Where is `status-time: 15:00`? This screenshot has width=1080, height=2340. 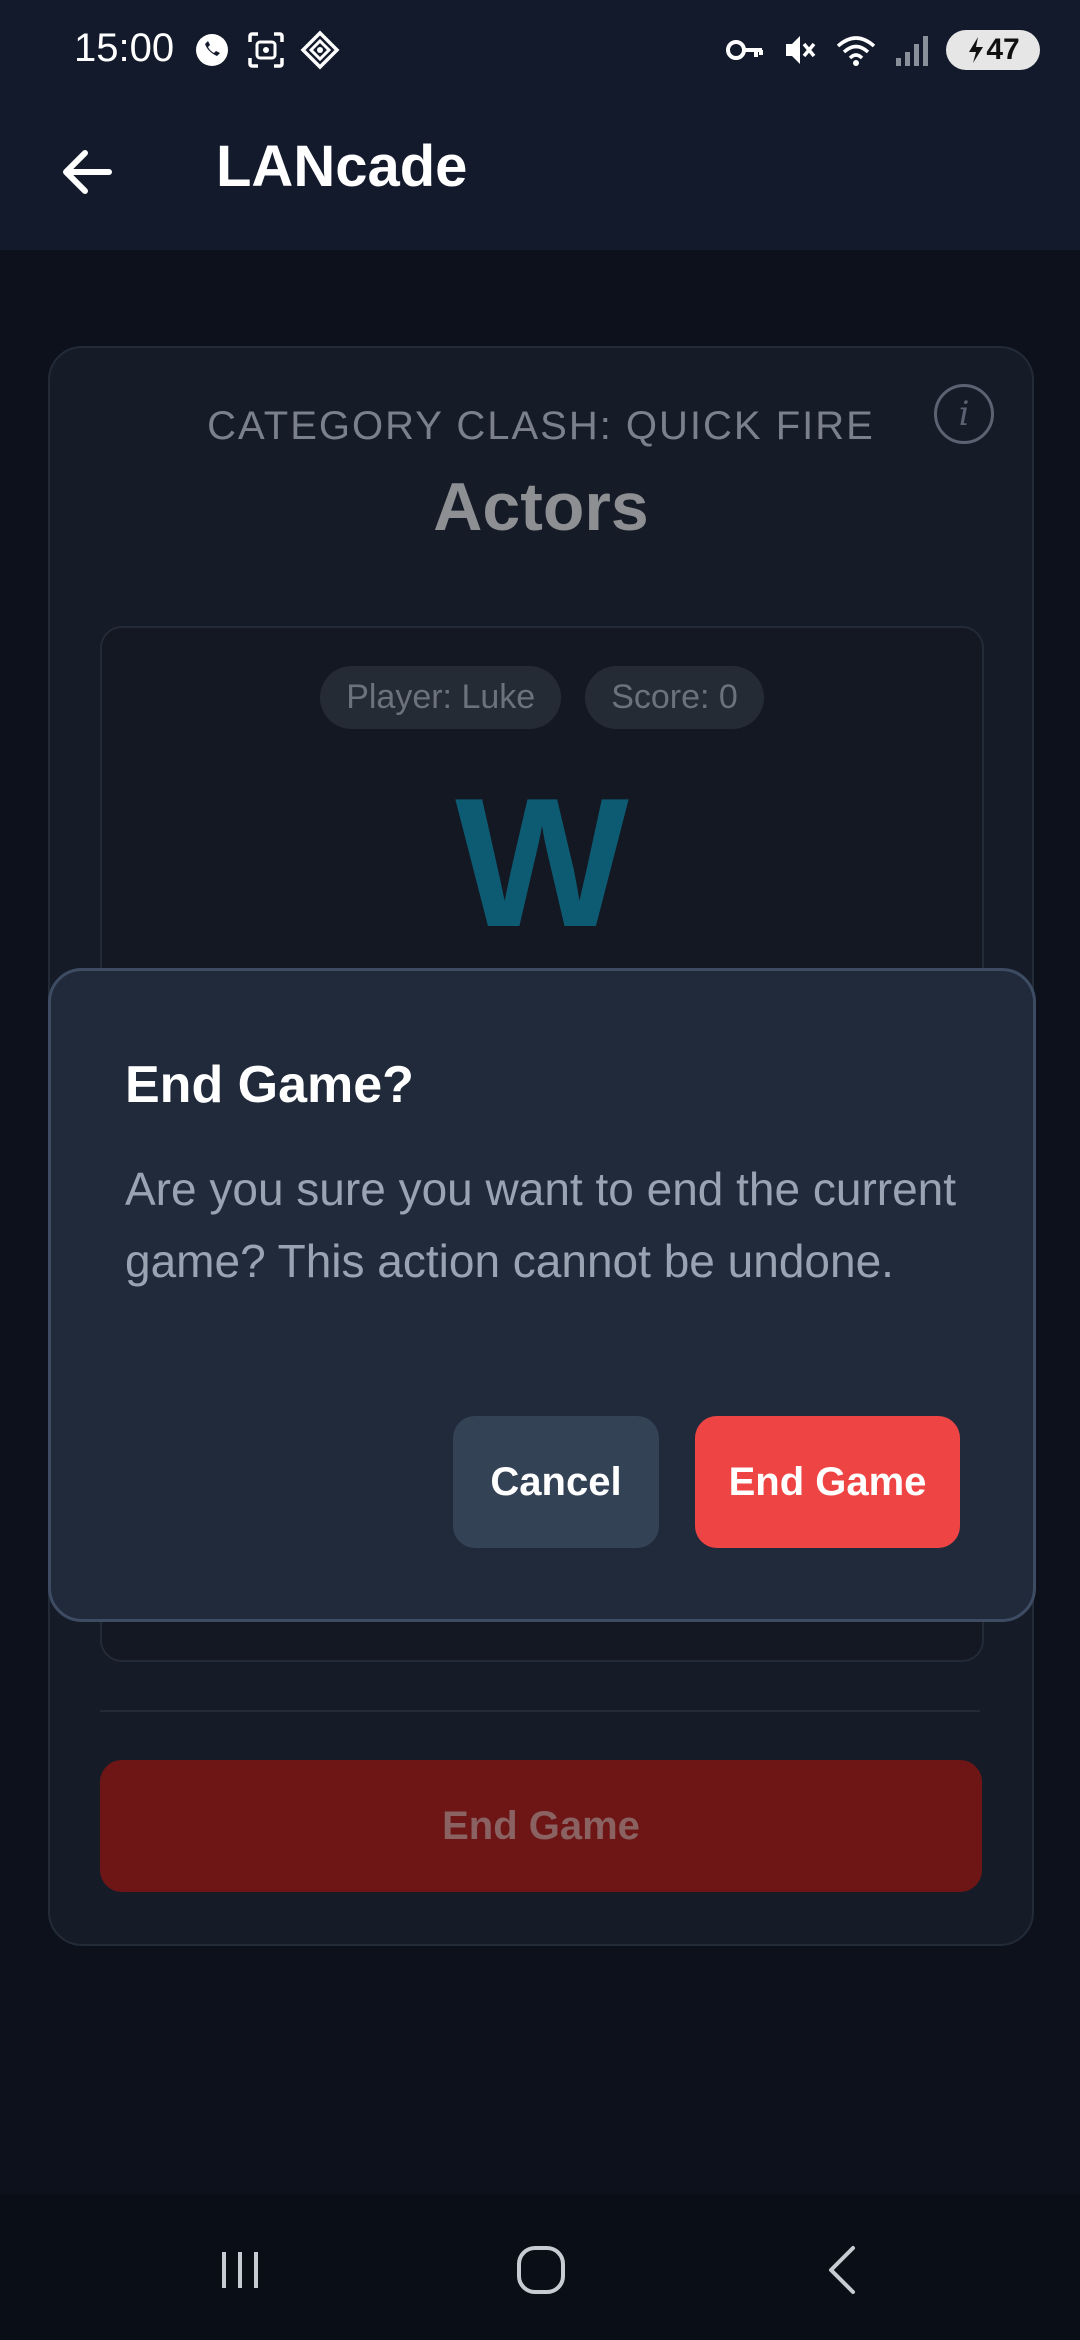 status-time: 15:00 is located at coordinates (124, 48).